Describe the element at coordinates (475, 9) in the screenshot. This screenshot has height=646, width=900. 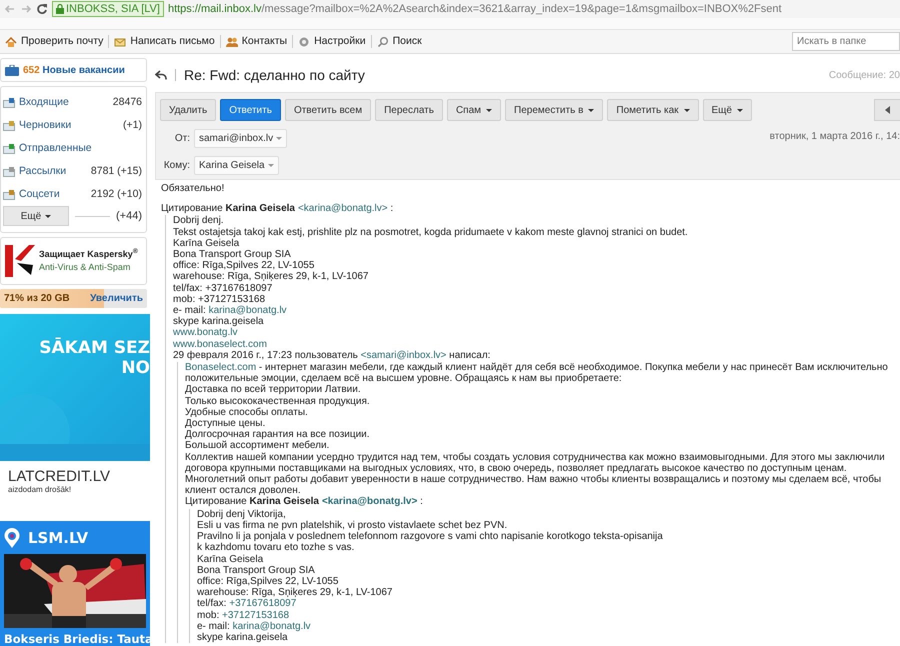
I see `address-url: https://mail.inbox.lv/message?mailbox=%2A%2Asearch&index=3621&array_index=19&page=1&msgmailbox=INBOX%2Fsent` at that location.